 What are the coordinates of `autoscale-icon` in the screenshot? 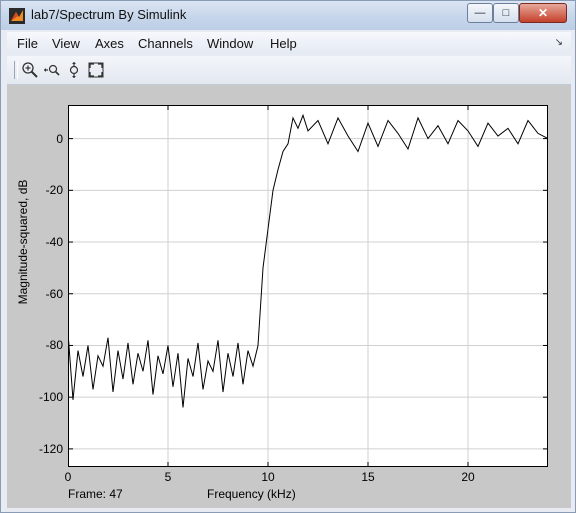 It's located at (96, 70).